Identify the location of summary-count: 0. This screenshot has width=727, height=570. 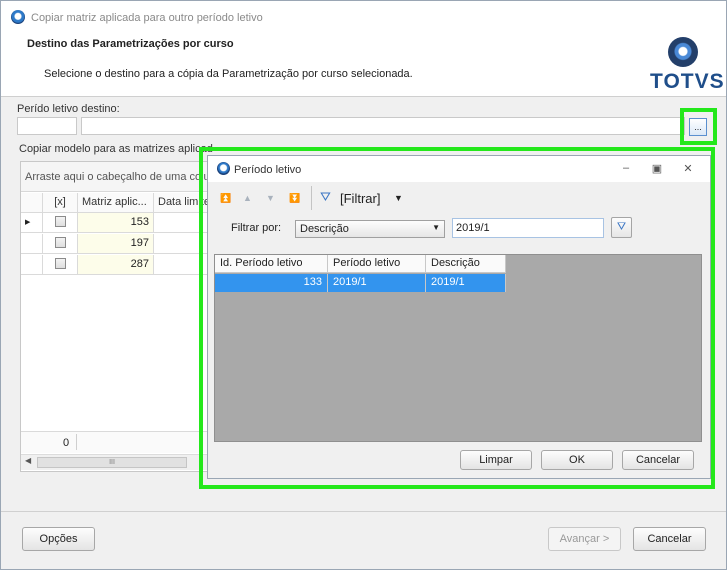
(66, 443).